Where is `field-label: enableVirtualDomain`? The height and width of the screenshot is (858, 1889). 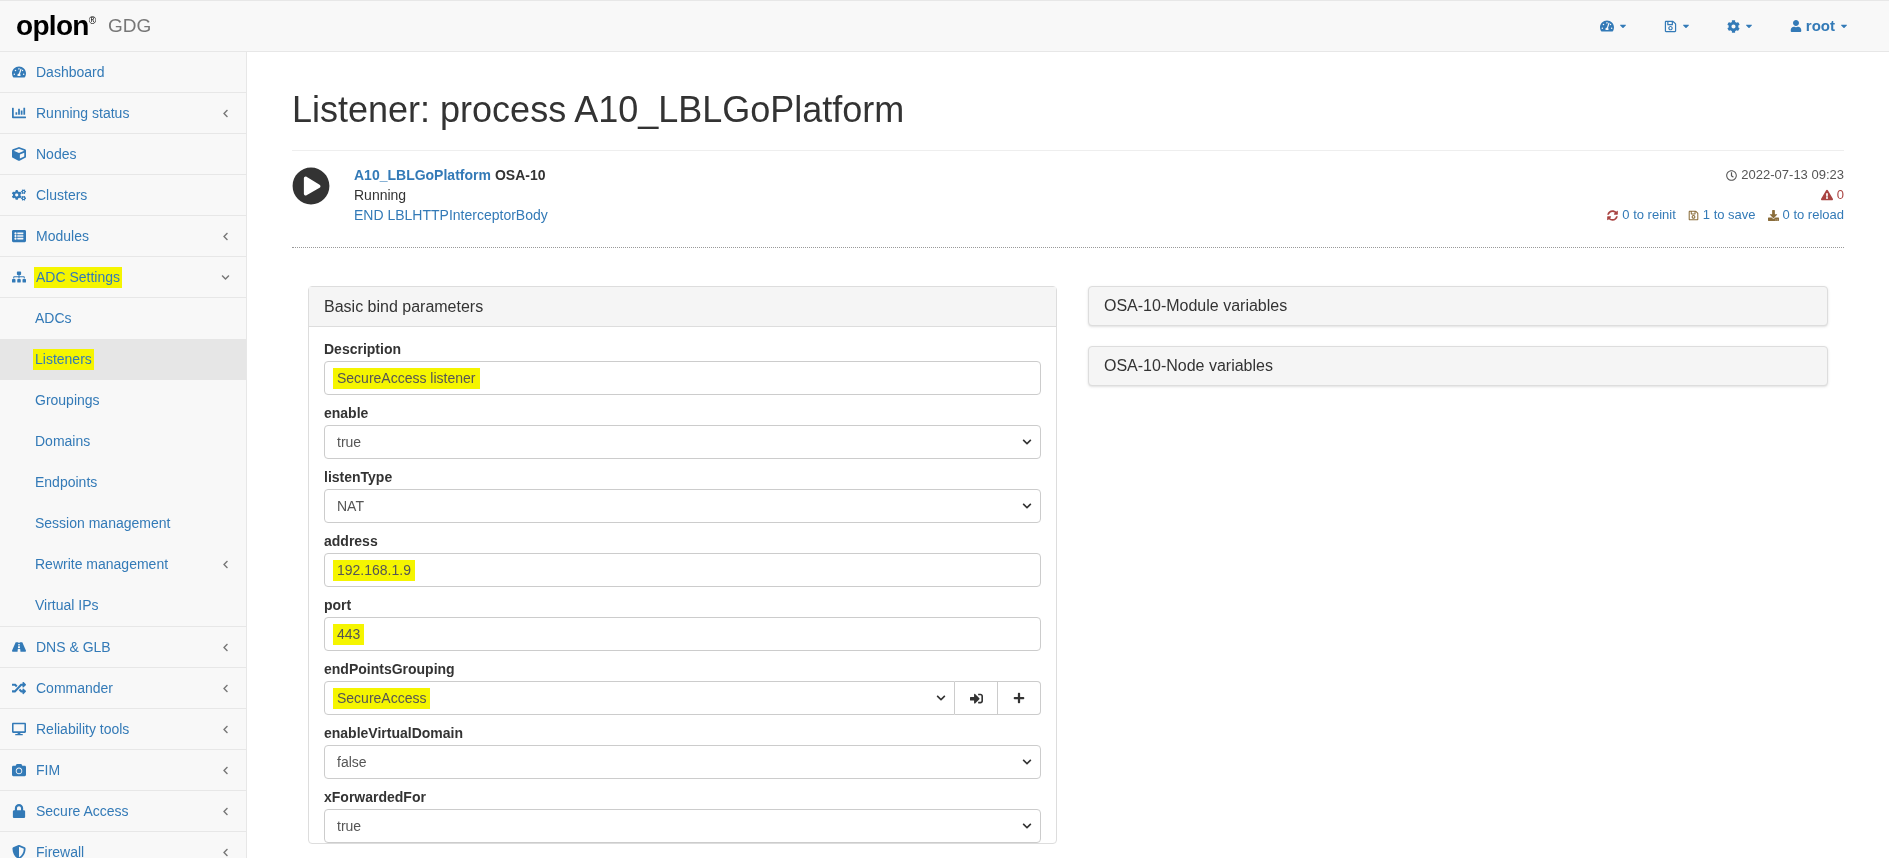
field-label: enableVirtualDomain is located at coordinates (393, 733).